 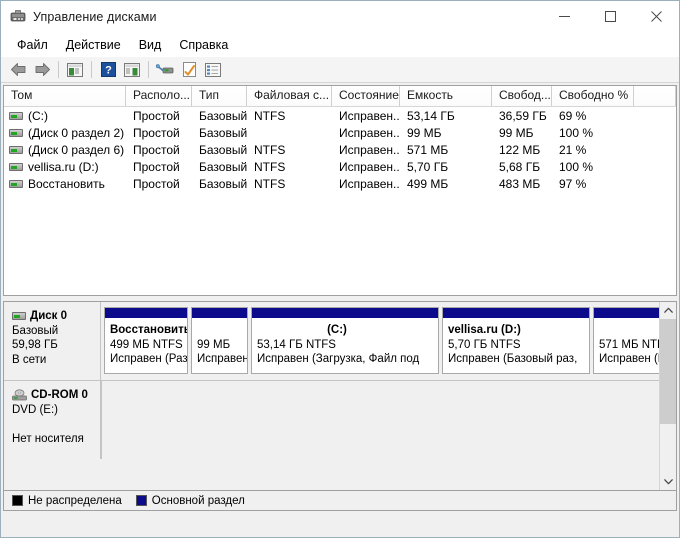 I want to click on disk-type-label: Базовый, so click(x=35, y=330).